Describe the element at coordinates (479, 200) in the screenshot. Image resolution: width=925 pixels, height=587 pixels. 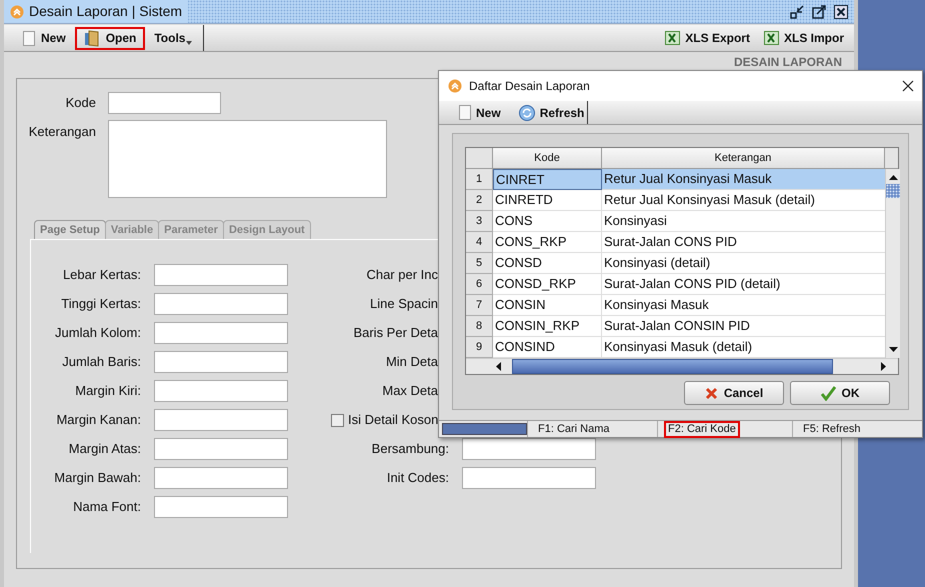
I see `row-number: 2` at that location.